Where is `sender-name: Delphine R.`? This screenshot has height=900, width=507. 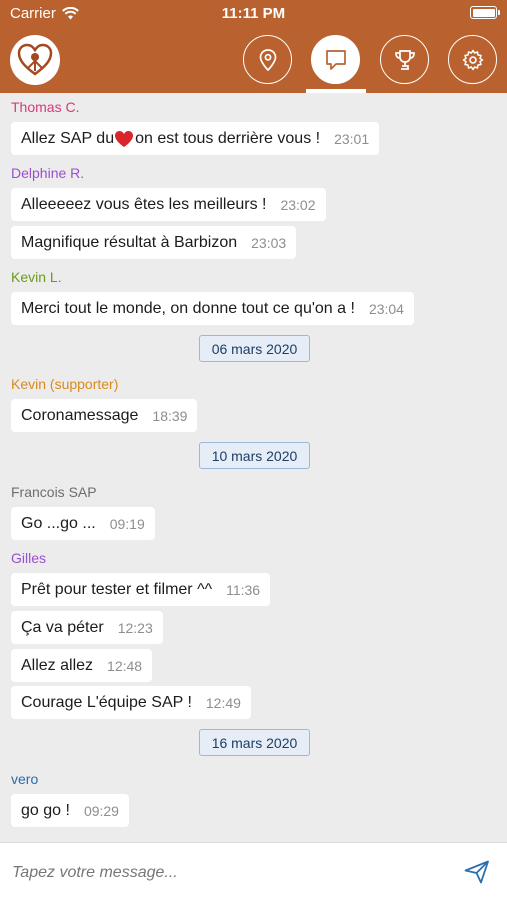
sender-name: Delphine R. is located at coordinates (48, 173).